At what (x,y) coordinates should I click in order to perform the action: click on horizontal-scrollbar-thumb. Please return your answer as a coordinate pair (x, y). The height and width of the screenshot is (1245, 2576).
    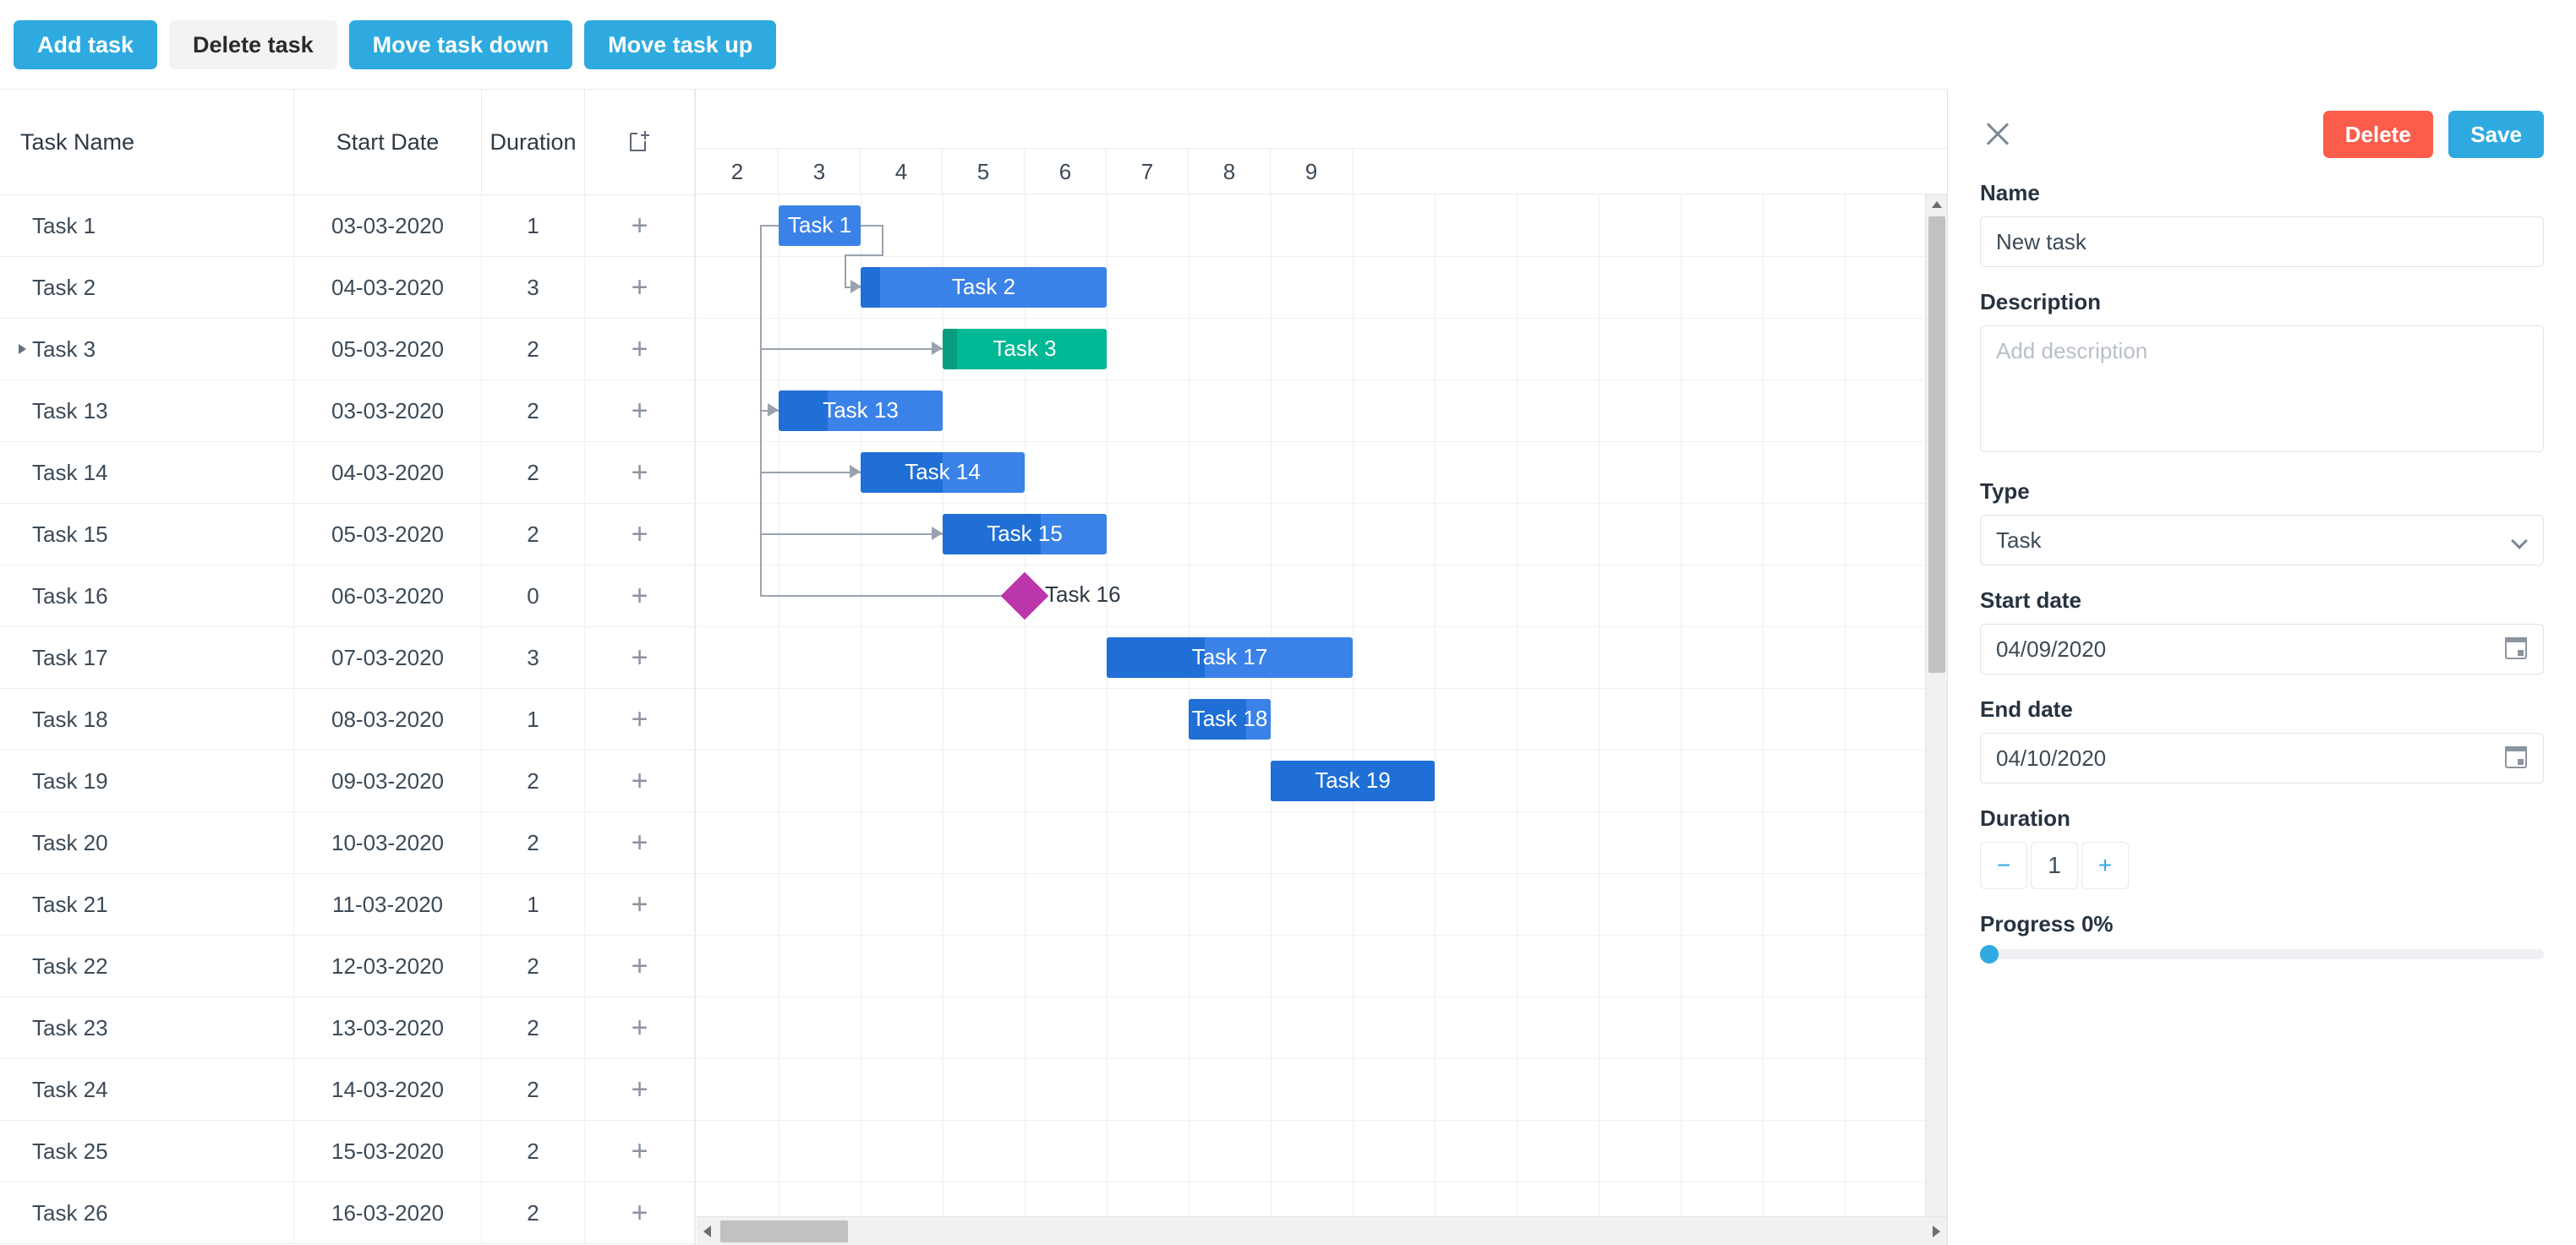
    Looking at the image, I should click on (784, 1231).